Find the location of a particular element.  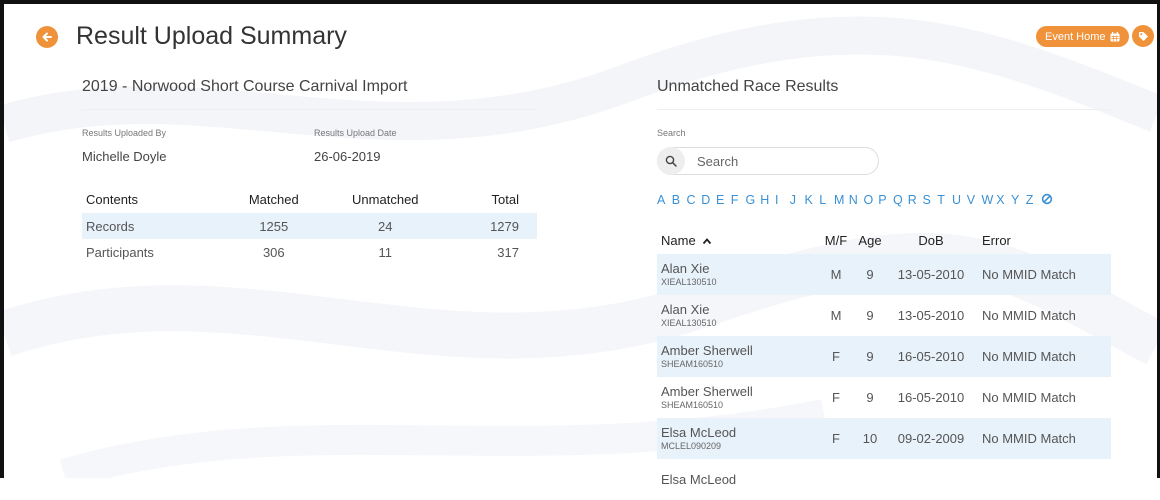

letter-filter: U is located at coordinates (959, 200).